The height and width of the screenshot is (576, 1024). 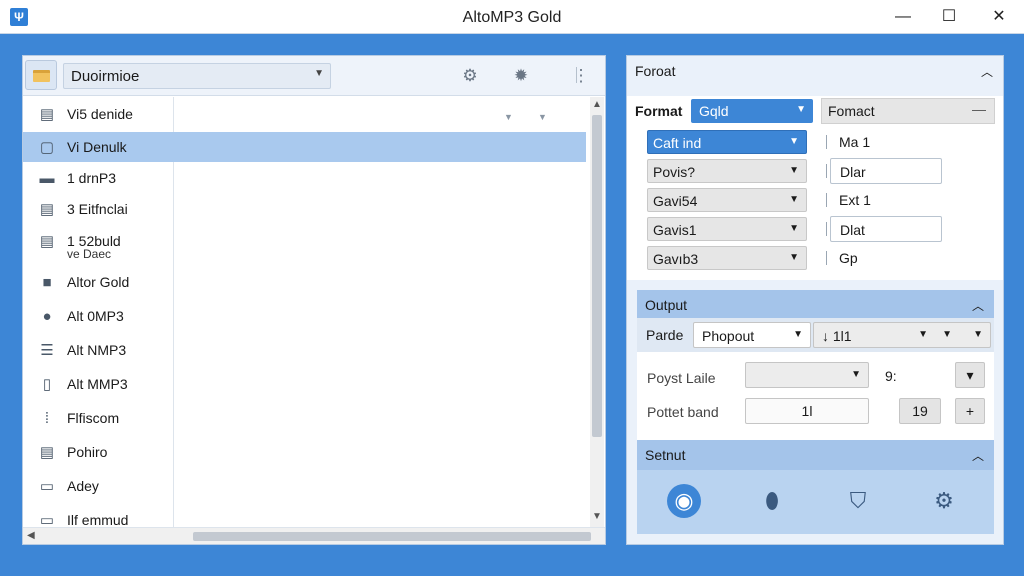 What do you see at coordinates (97, 209) in the screenshot?
I see `file-item-label: 3 Eitfnclai` at bounding box center [97, 209].